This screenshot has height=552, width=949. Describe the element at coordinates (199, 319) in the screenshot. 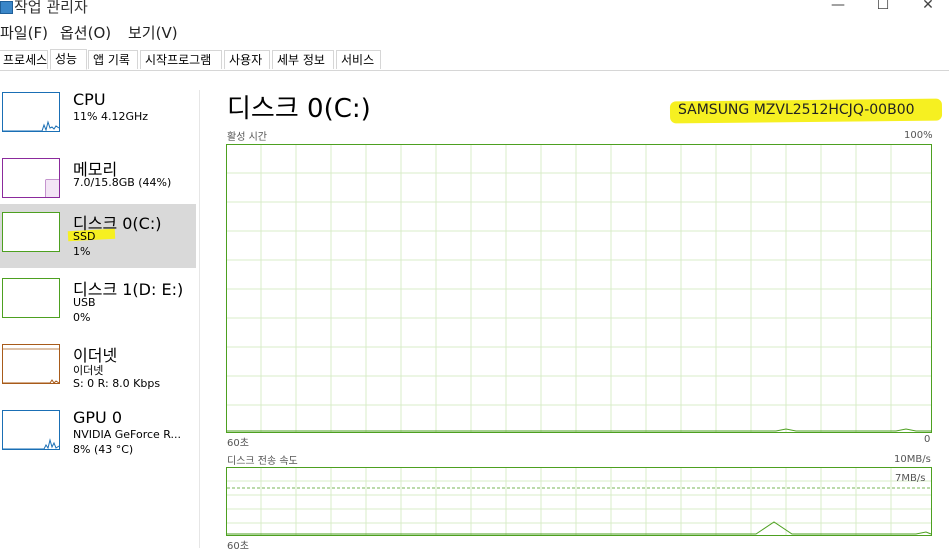

I see `panel-divider` at that location.